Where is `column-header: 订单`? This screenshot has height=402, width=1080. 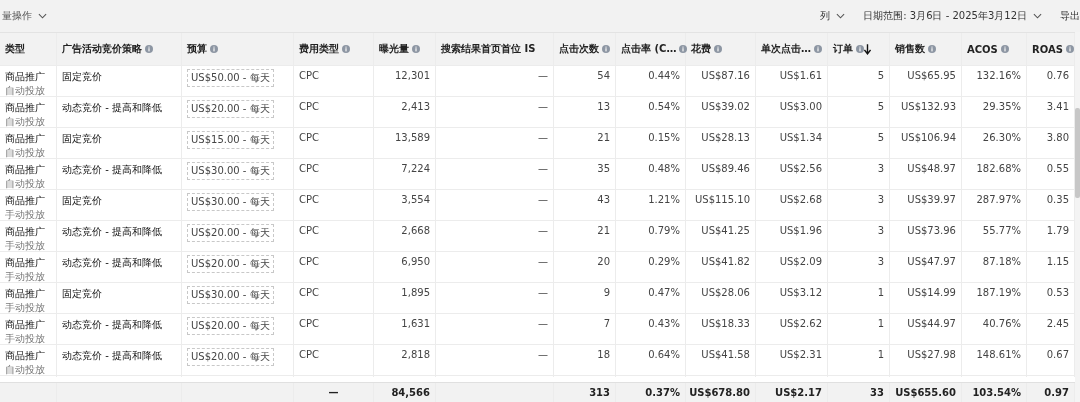
column-header: 订单 is located at coordinates (843, 49).